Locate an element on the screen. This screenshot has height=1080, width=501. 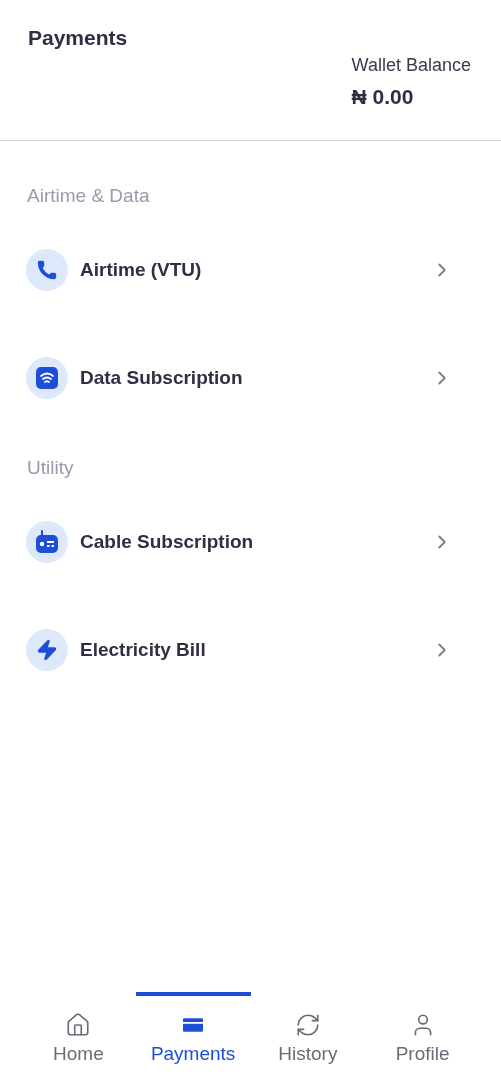
refresh-icon is located at coordinates (307, 1025).